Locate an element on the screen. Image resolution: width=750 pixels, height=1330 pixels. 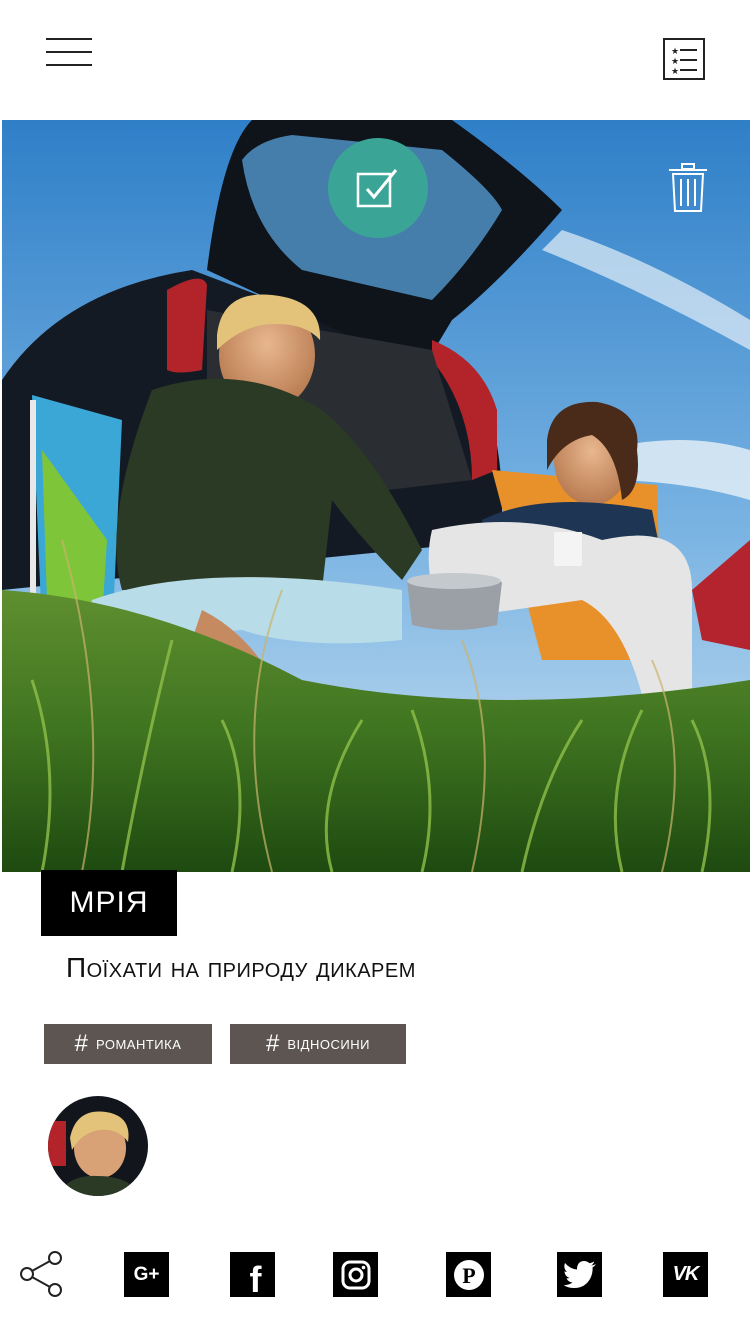
share-icon is located at coordinates (42, 1274).